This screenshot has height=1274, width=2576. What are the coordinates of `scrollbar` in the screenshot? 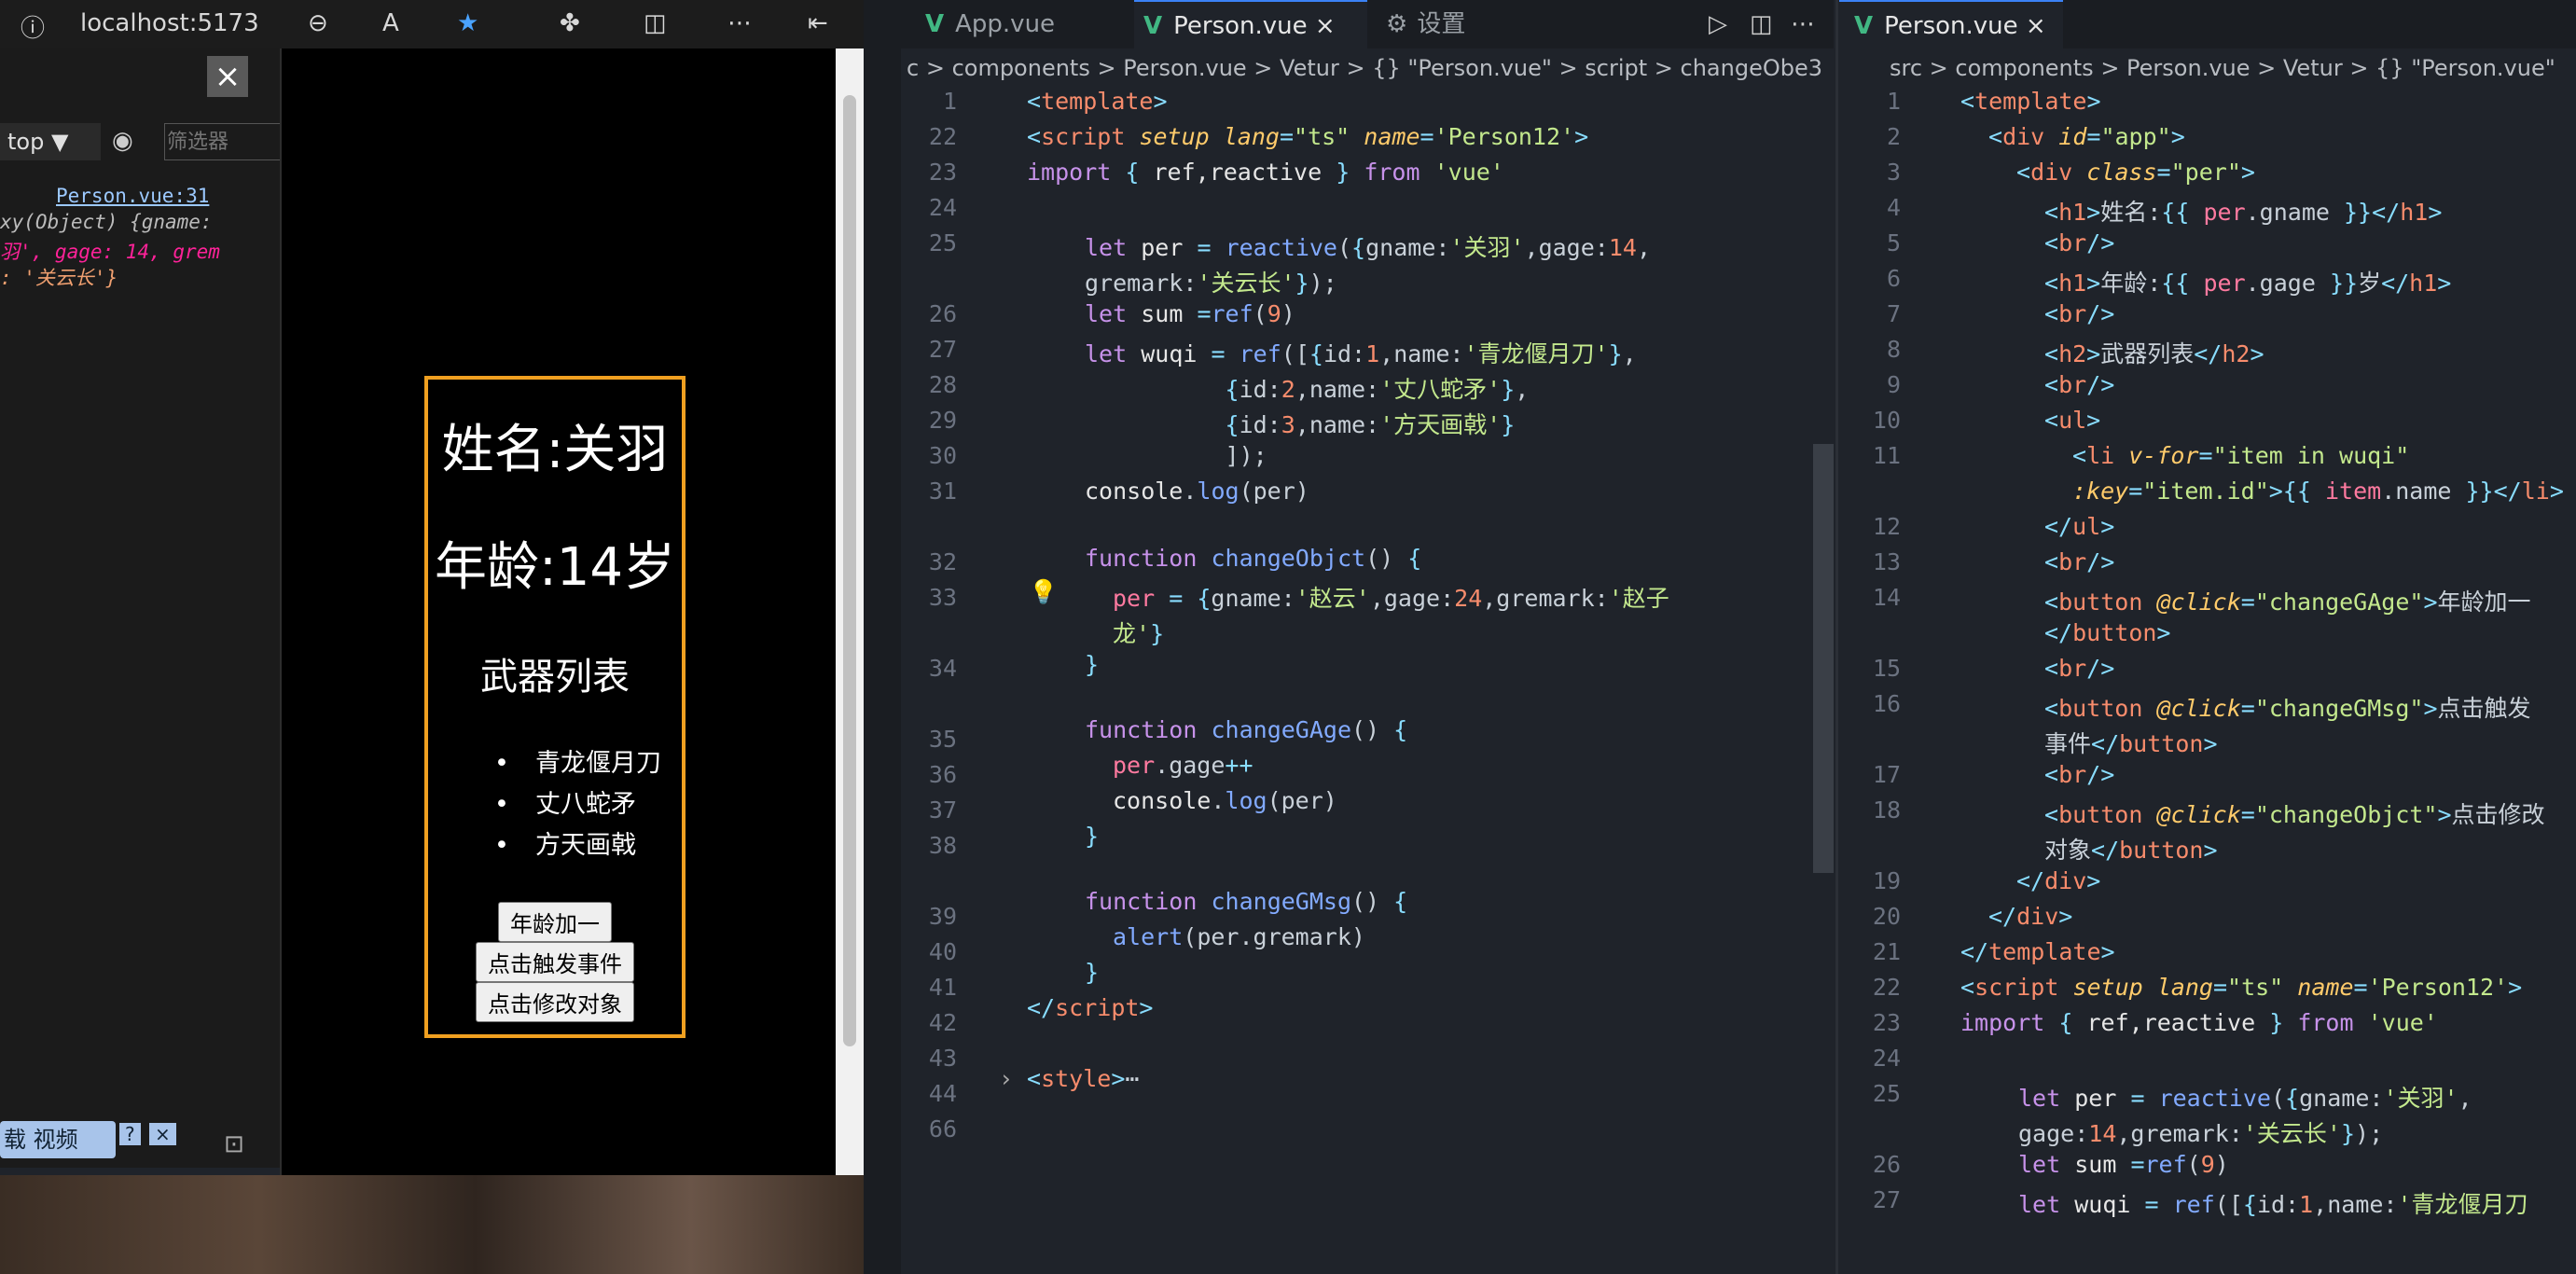 It's located at (850, 611).